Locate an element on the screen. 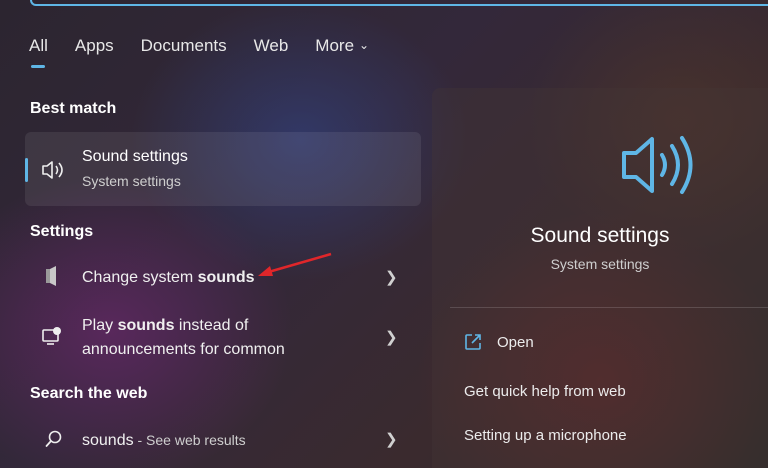 This screenshot has height=468, width=768. annotation-arrow is located at coordinates (295, 264).